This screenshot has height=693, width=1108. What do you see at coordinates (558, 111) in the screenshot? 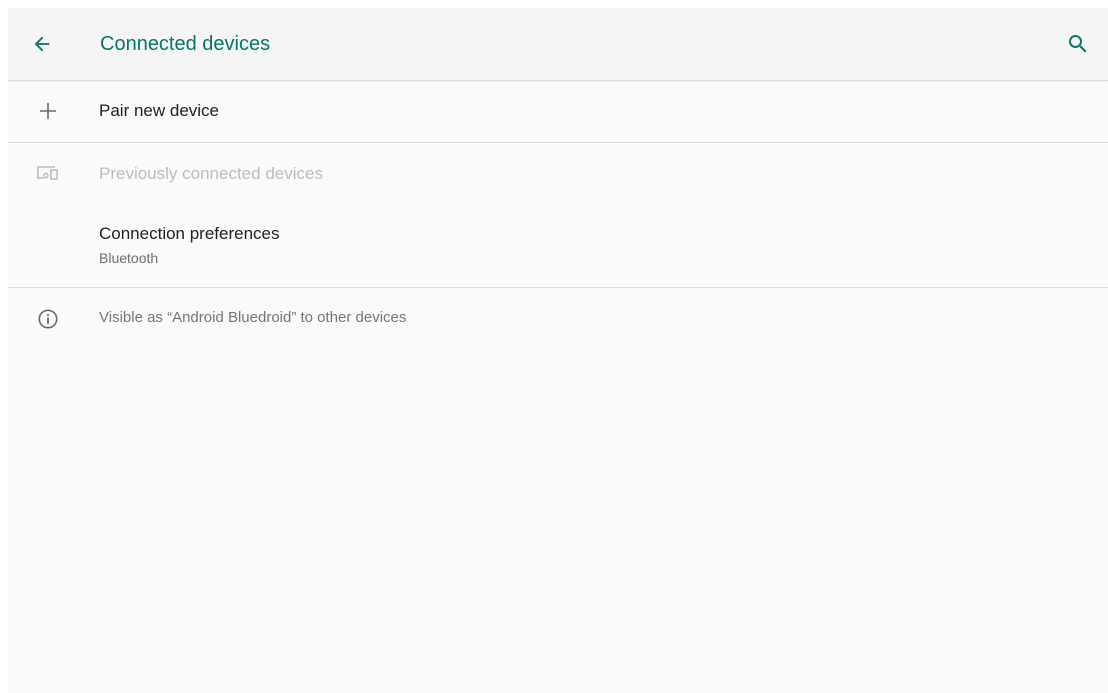
I see `pair-new-device-item: Pair new device` at bounding box center [558, 111].